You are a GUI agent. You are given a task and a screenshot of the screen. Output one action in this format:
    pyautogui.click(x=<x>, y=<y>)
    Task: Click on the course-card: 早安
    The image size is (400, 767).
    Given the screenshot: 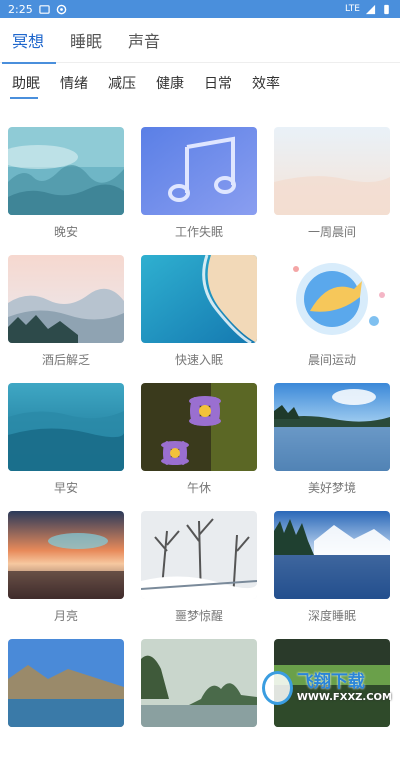 What is the action you would take?
    pyautogui.click(x=66, y=447)
    